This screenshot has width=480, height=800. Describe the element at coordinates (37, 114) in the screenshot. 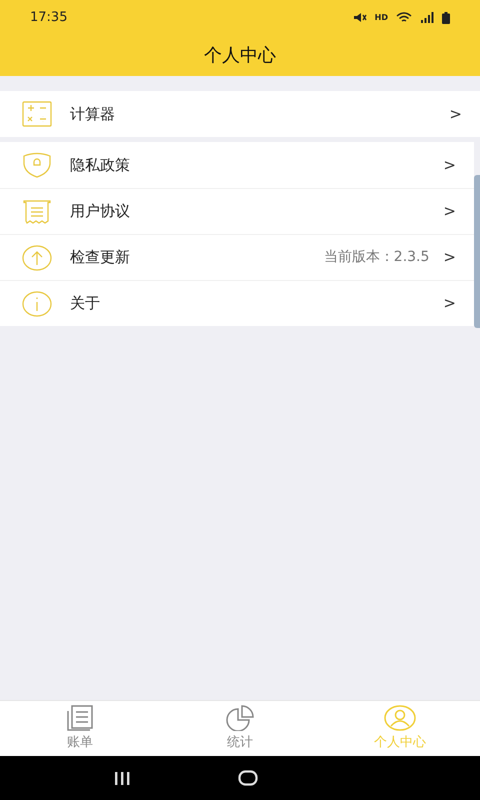

I see `calculator-icon` at that location.